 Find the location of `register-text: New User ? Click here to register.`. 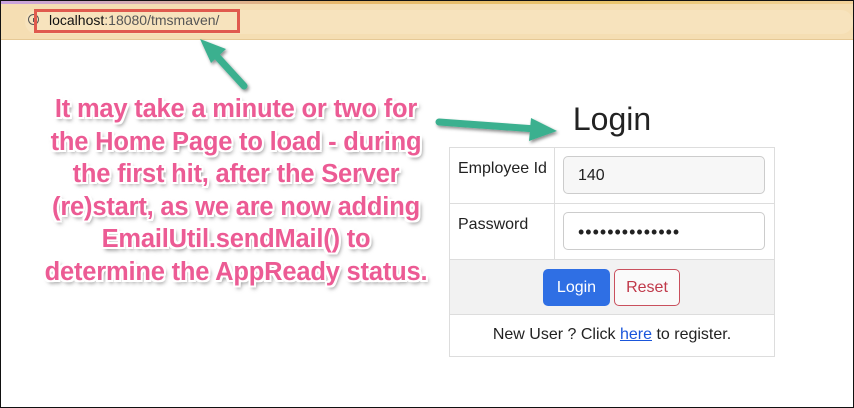

register-text: New User ? Click here to register. is located at coordinates (612, 335).